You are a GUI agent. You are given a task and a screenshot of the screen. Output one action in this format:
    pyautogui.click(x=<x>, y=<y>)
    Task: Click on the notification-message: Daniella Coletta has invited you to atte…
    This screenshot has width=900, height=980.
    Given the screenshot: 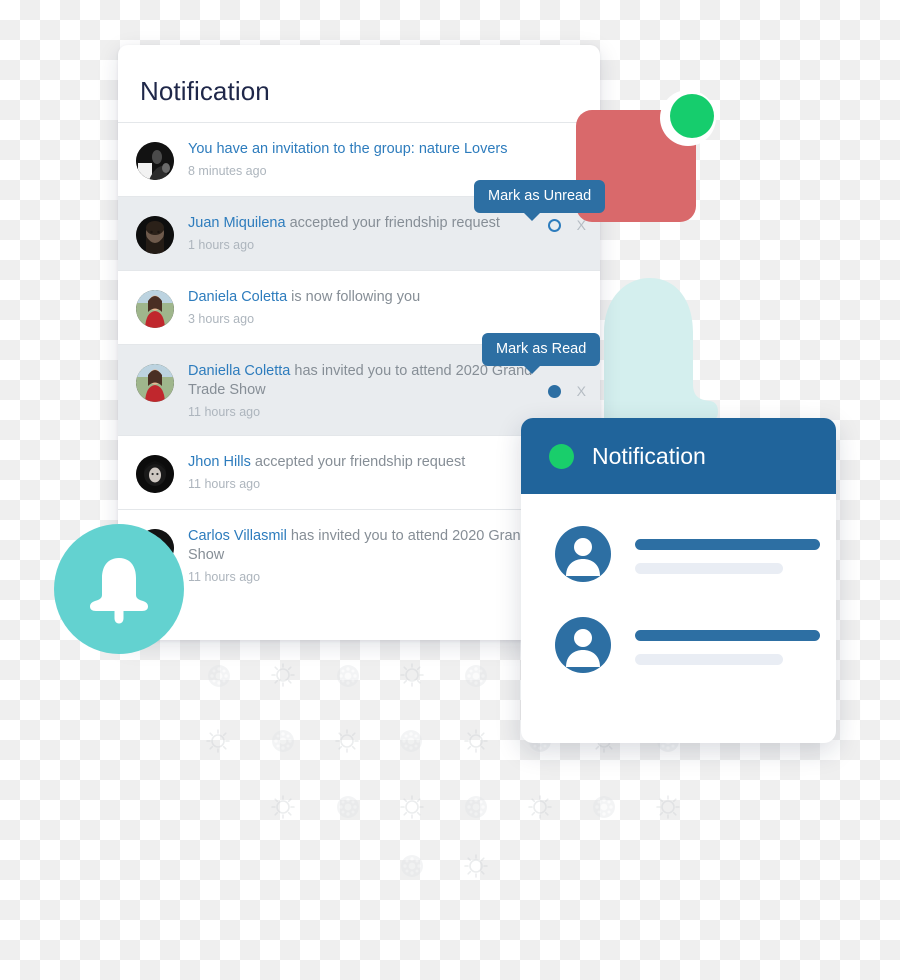 What is the action you would take?
    pyautogui.click(x=365, y=381)
    